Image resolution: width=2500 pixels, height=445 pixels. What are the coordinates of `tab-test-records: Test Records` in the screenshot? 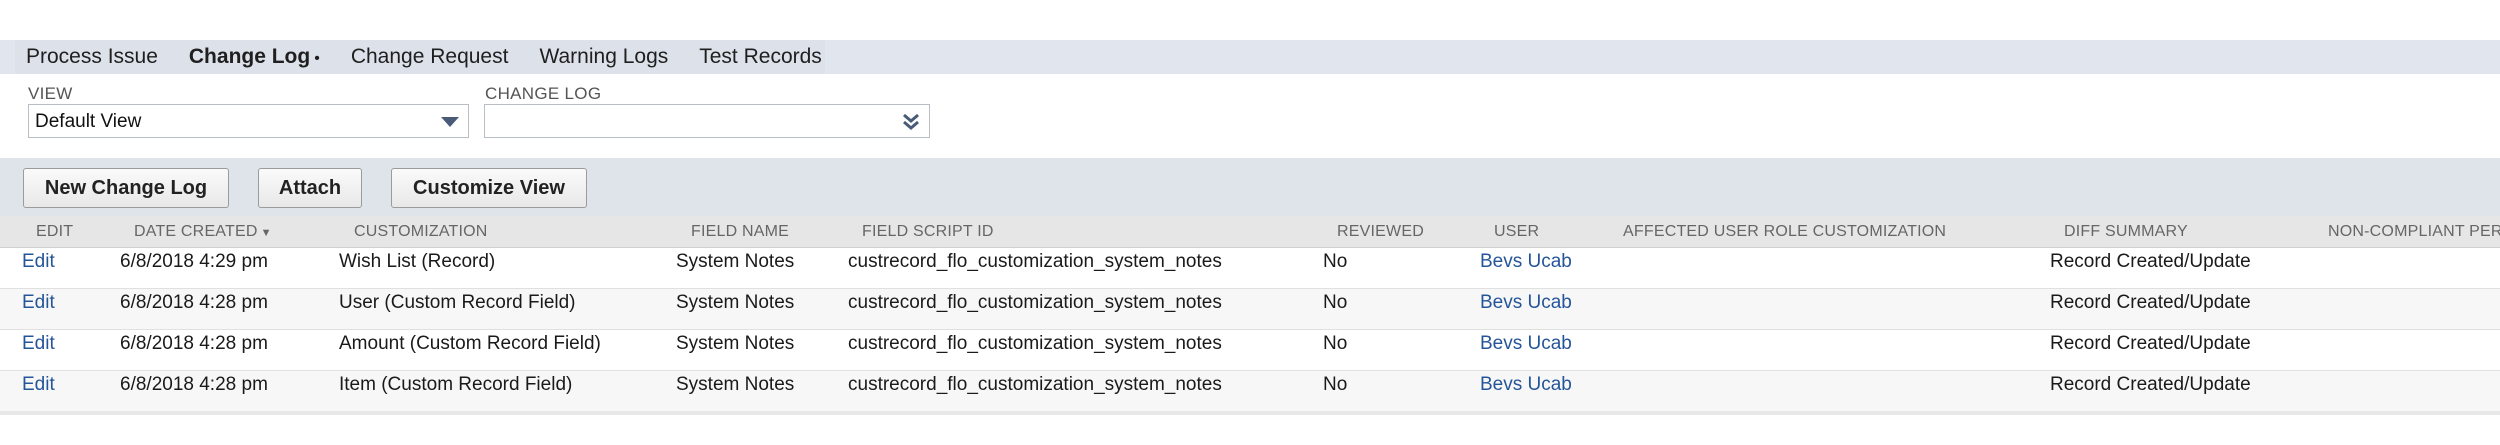 It's located at (760, 57).